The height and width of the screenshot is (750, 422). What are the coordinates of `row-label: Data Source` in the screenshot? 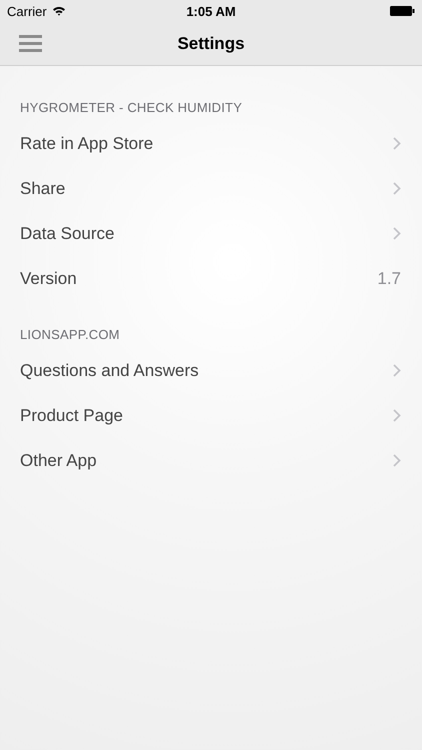 It's located at (67, 234).